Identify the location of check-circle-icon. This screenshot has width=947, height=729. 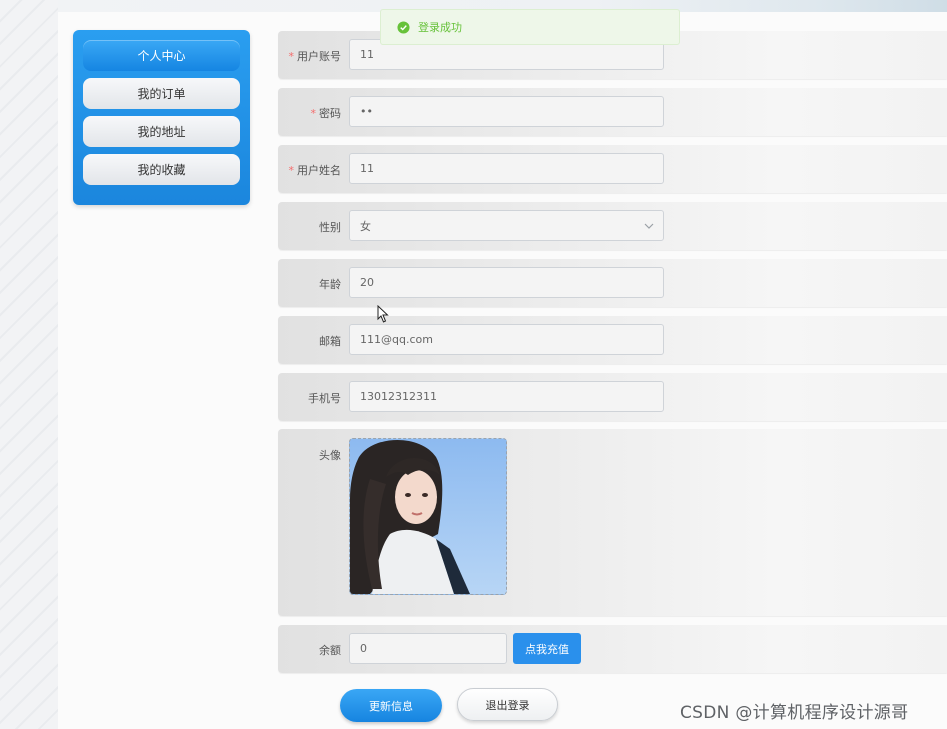
(403, 27).